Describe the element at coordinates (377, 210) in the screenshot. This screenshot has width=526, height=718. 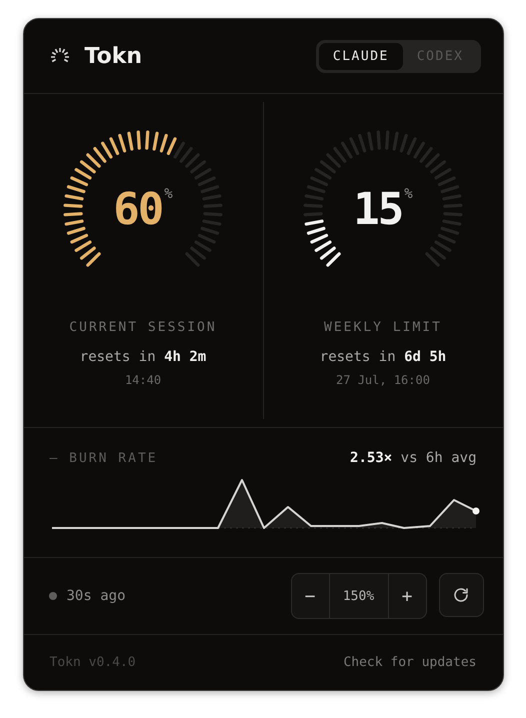
I see `usage-percent: 15` at that location.